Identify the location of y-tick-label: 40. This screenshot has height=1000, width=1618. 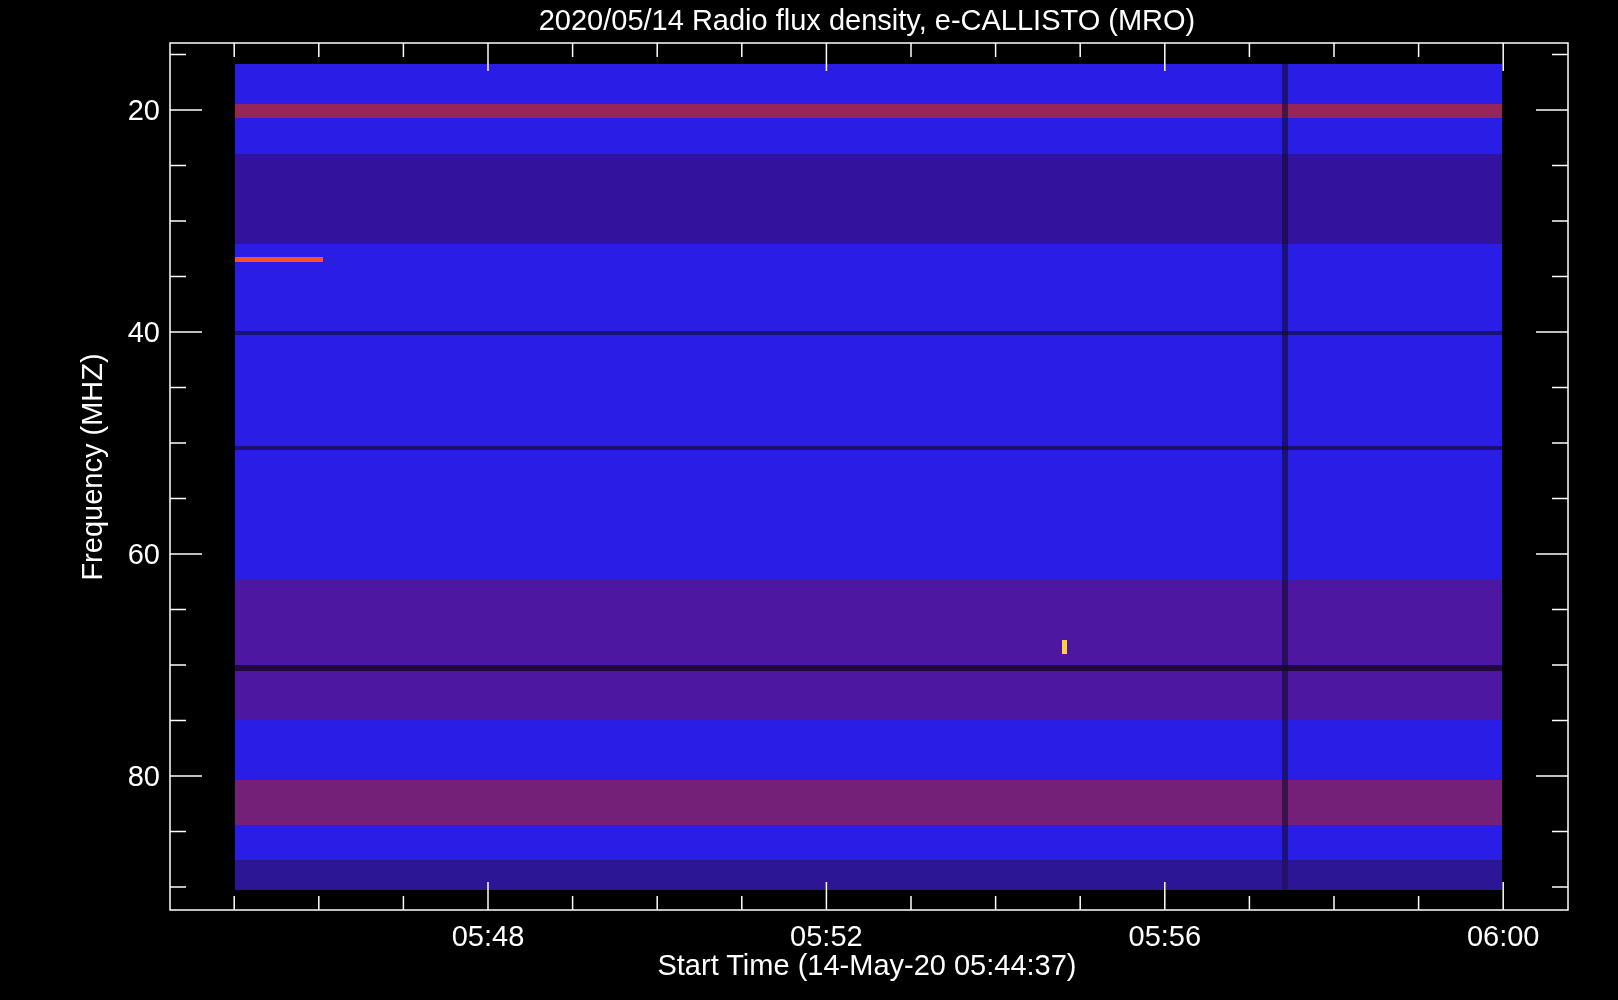
(143, 332).